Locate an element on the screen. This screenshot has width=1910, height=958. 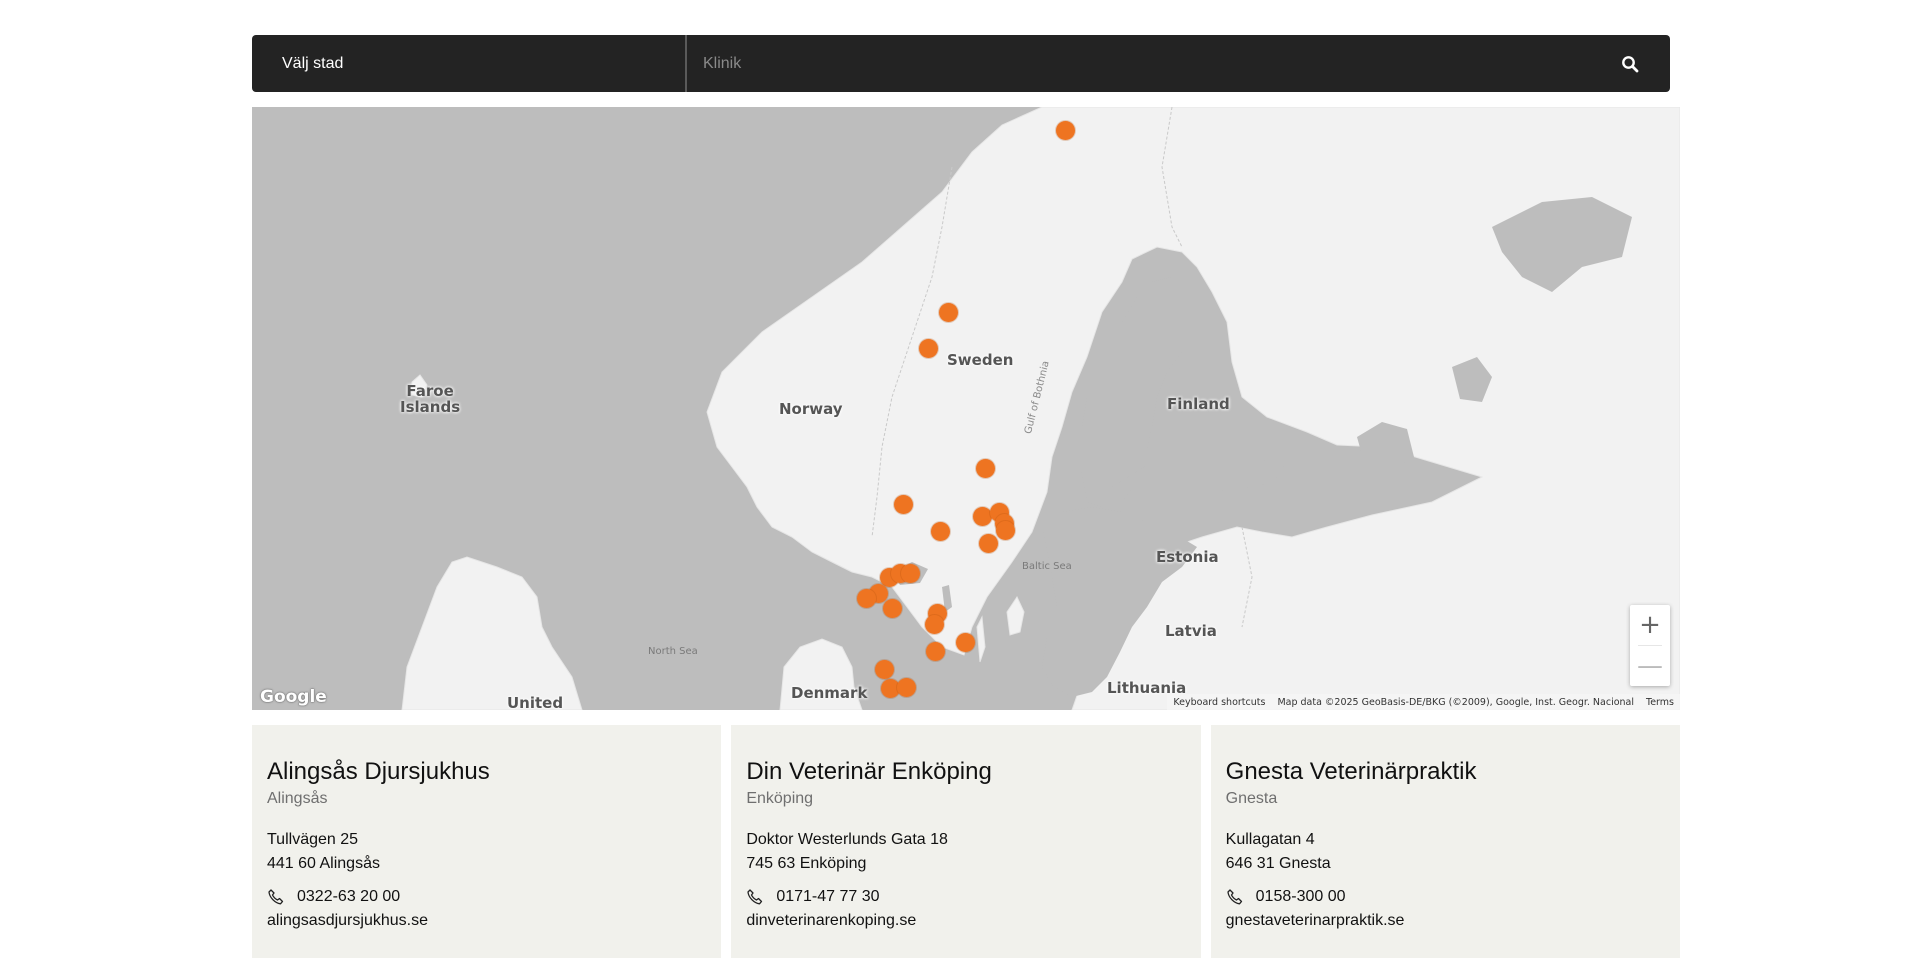
clinic-city: Gnesta is located at coordinates (1251, 798).